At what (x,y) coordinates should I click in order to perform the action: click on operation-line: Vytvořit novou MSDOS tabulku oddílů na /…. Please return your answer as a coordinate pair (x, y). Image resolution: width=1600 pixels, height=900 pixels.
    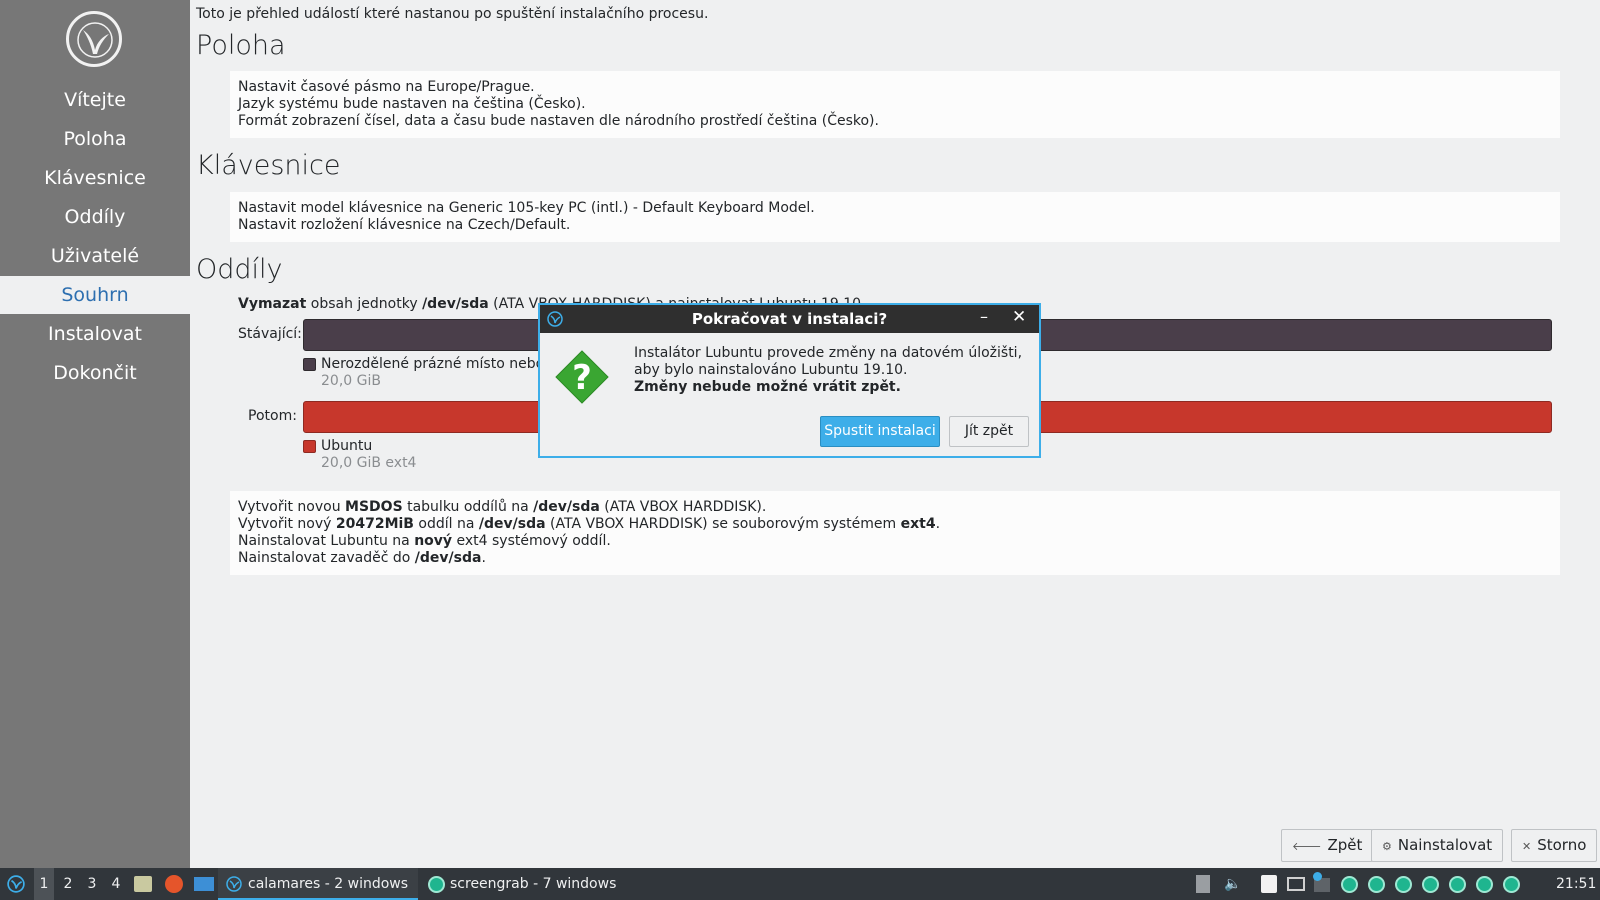
    Looking at the image, I should click on (502, 507).